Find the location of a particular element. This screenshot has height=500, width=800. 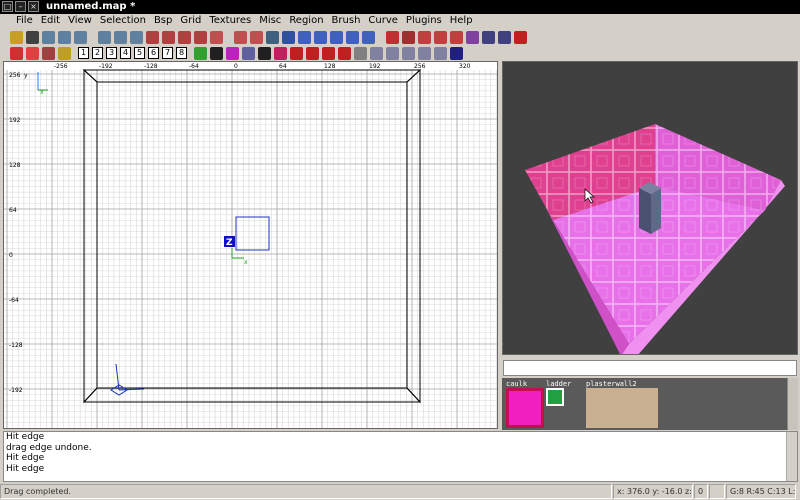

texture-scrollbar is located at coordinates (792, 404).